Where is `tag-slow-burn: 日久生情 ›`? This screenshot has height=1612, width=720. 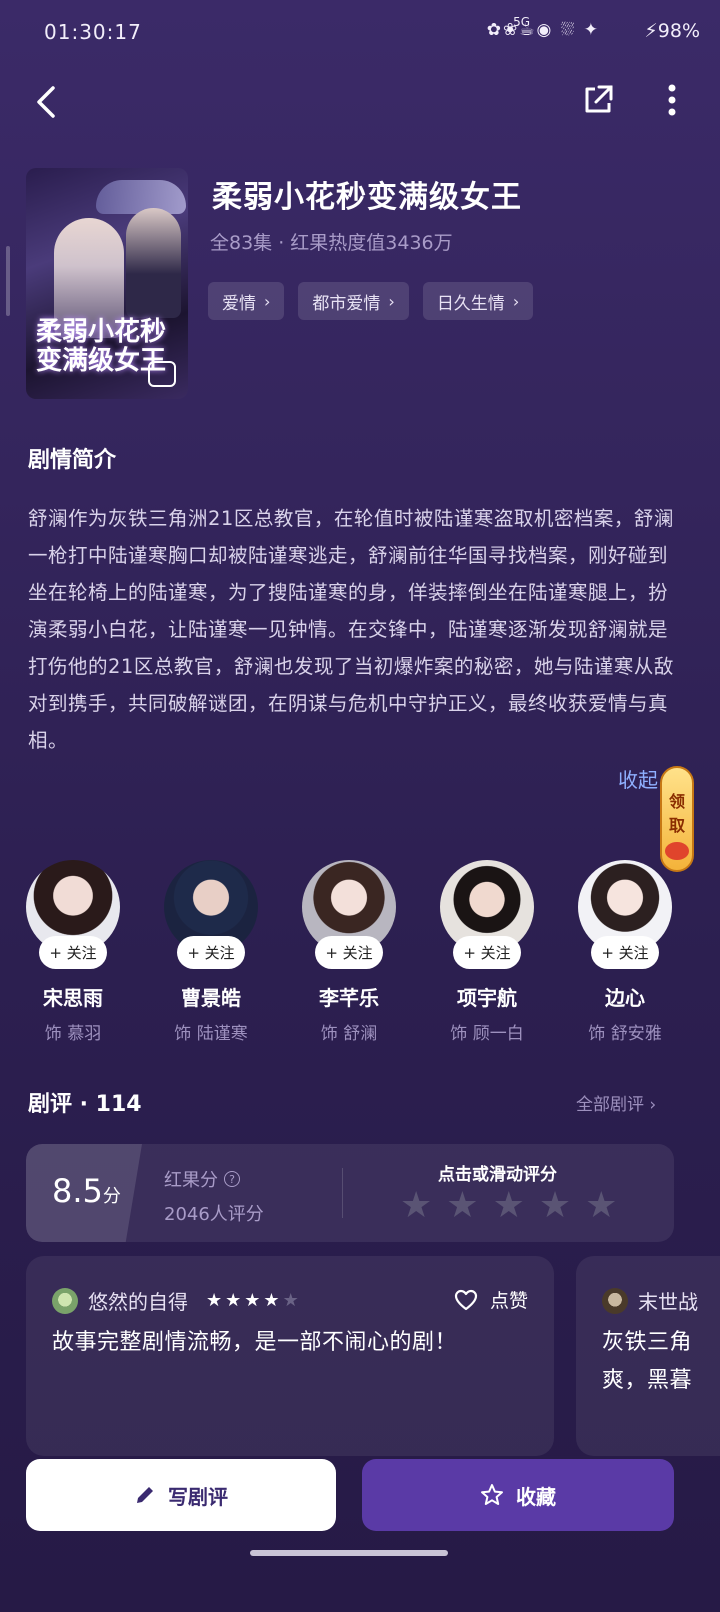 tag-slow-burn: 日久生情 › is located at coordinates (478, 301).